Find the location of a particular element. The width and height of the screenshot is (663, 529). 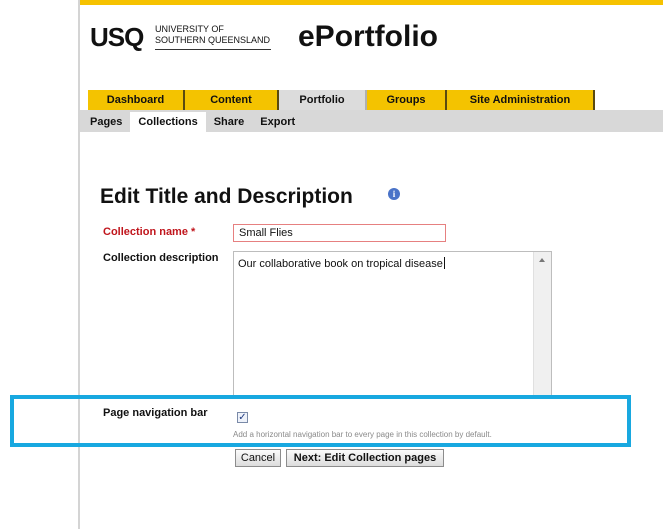

collection-name-label: Collection name * is located at coordinates (149, 232).